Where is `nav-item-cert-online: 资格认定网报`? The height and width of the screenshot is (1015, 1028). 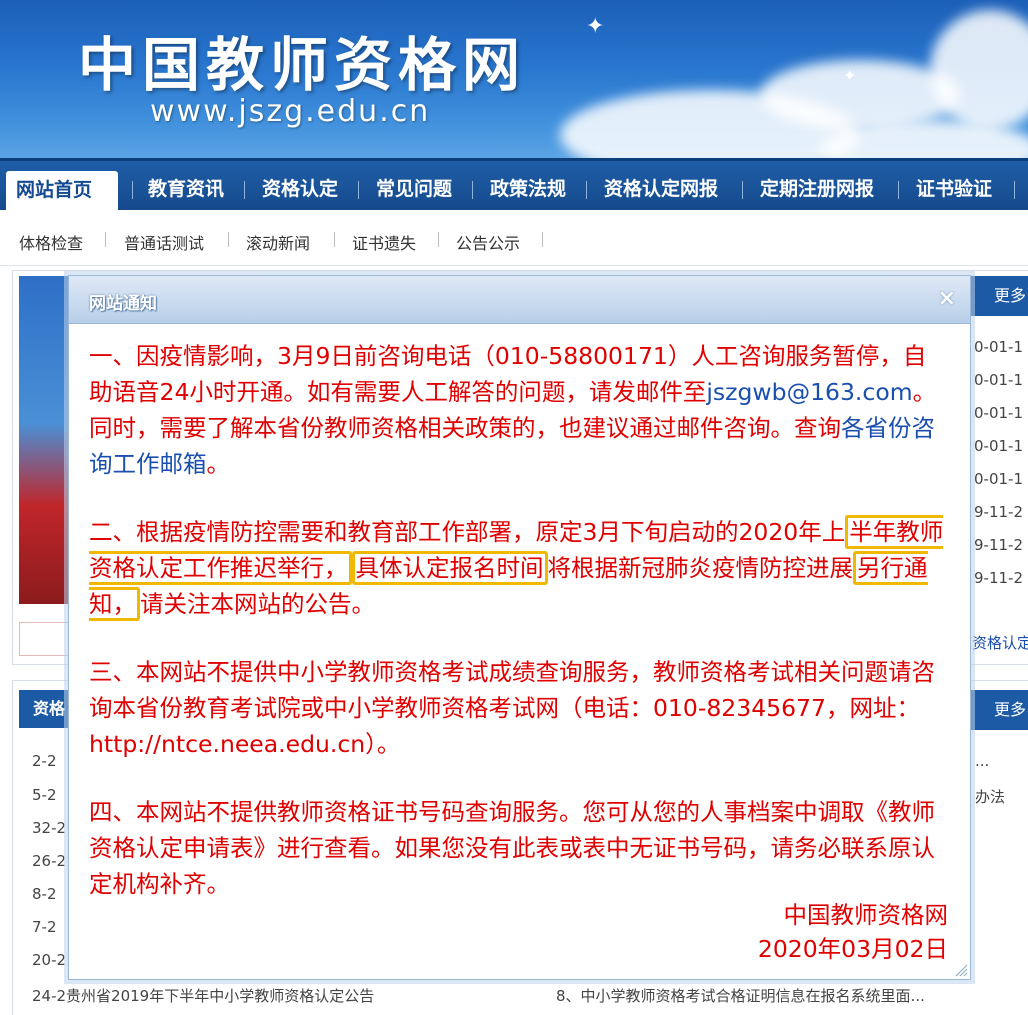
nav-item-cert-online: 资格认定网报 is located at coordinates (661, 189).